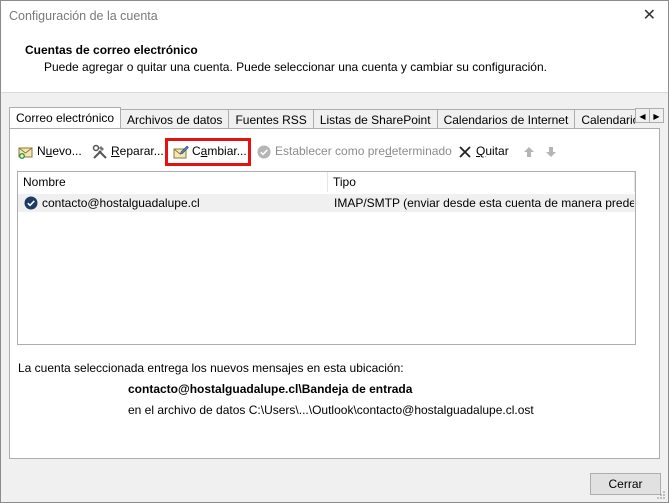  What do you see at coordinates (330, 151) in the screenshot?
I see `set-default-label-pre: Establecer como pre` at bounding box center [330, 151].